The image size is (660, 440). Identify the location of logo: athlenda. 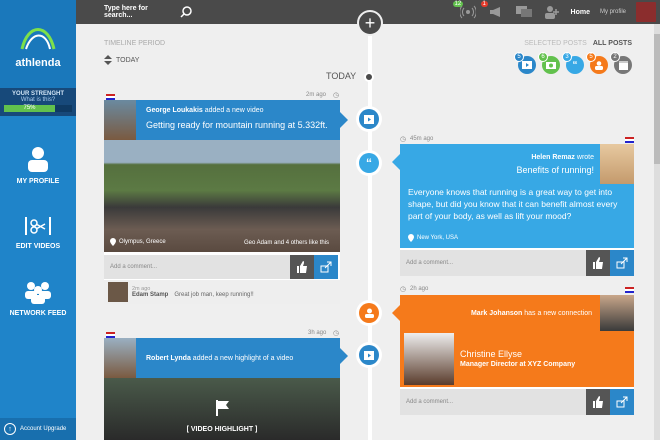
(38, 44).